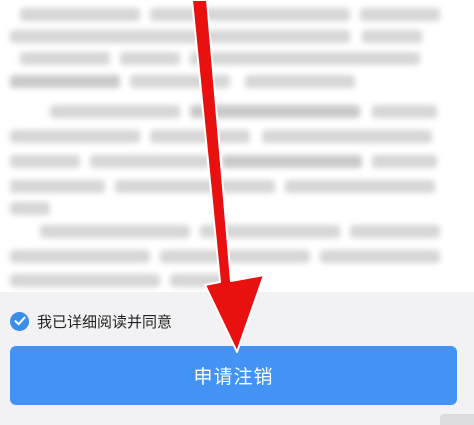 This screenshot has height=425, width=474. I want to click on apply-cancellation-button: 申请注销, so click(233, 375).